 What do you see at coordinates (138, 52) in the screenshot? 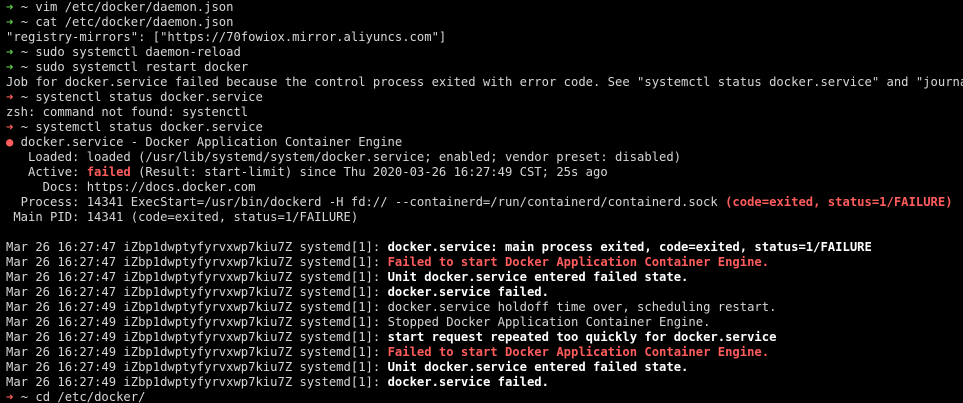
I see `command-text: sudo systemctl daemon-reload` at bounding box center [138, 52].